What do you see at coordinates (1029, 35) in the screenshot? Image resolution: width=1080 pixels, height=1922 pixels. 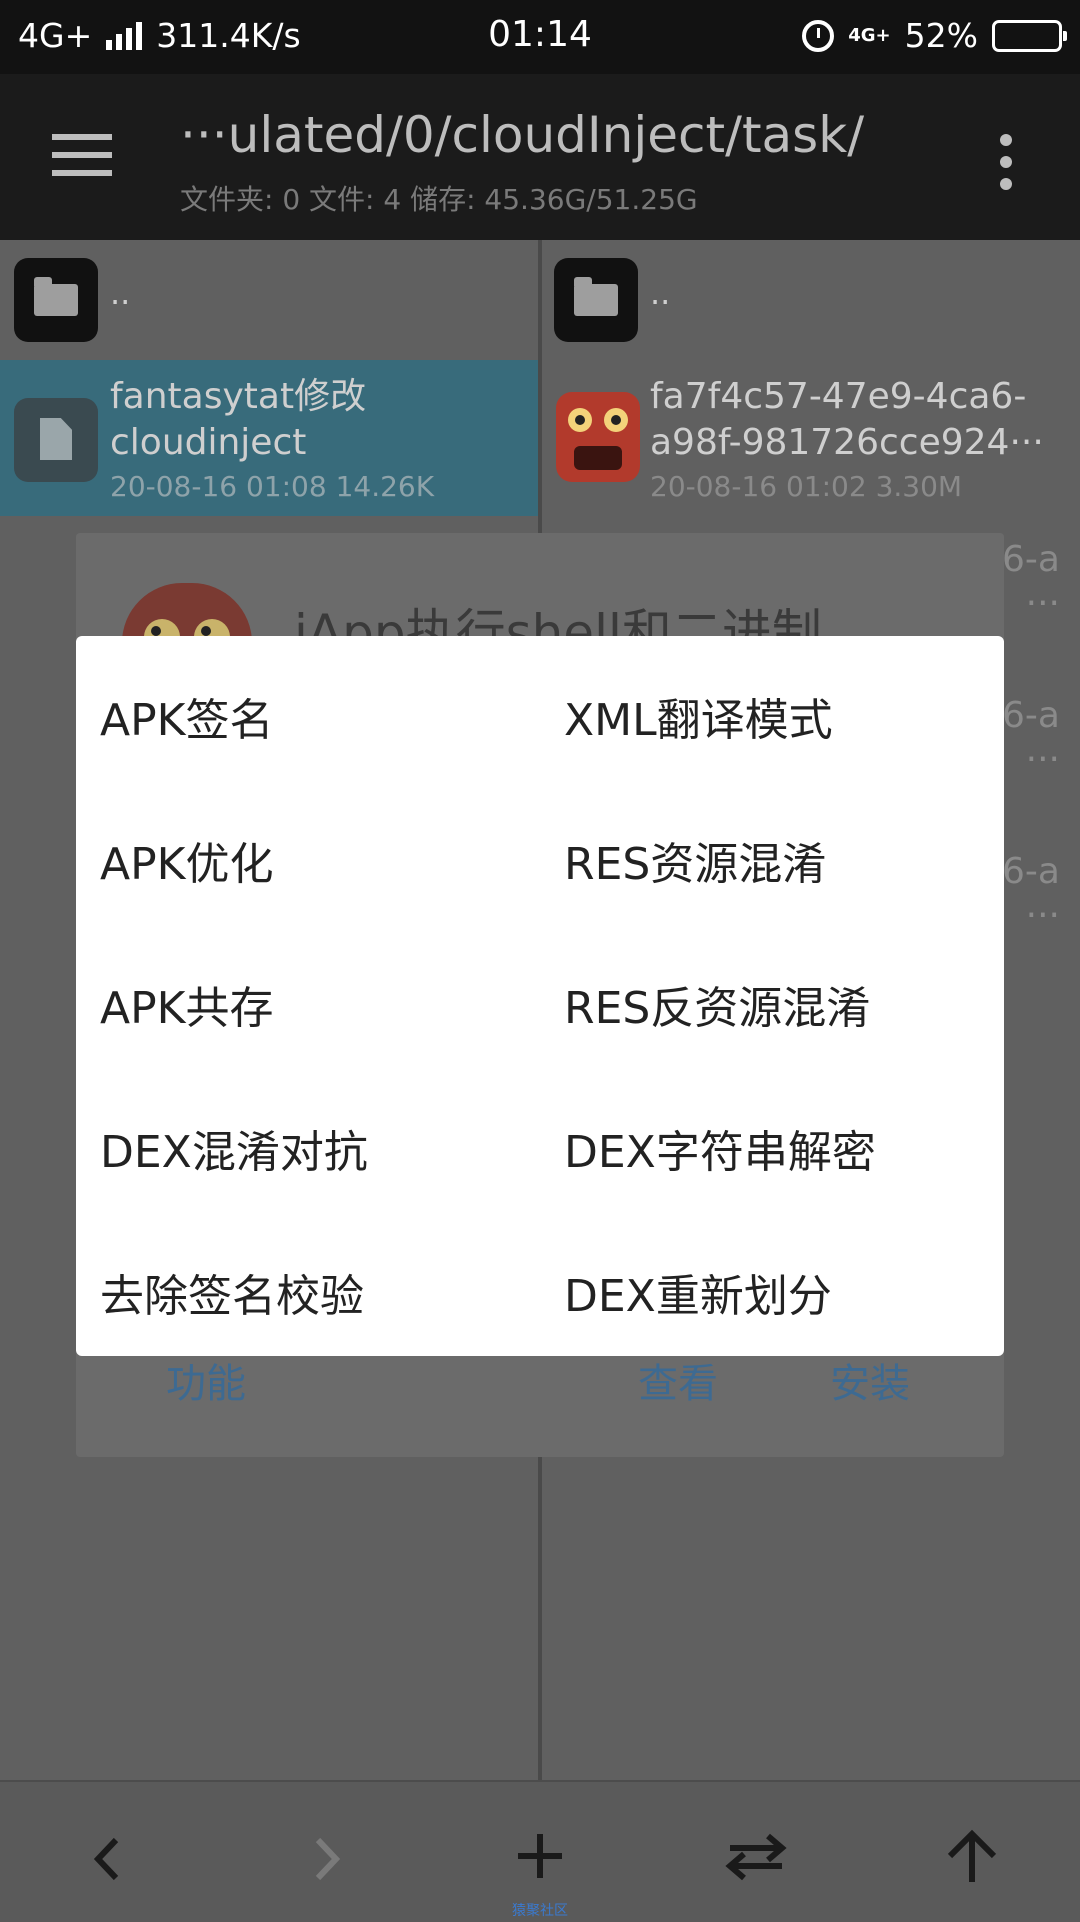 I see `battery-icon` at bounding box center [1029, 35].